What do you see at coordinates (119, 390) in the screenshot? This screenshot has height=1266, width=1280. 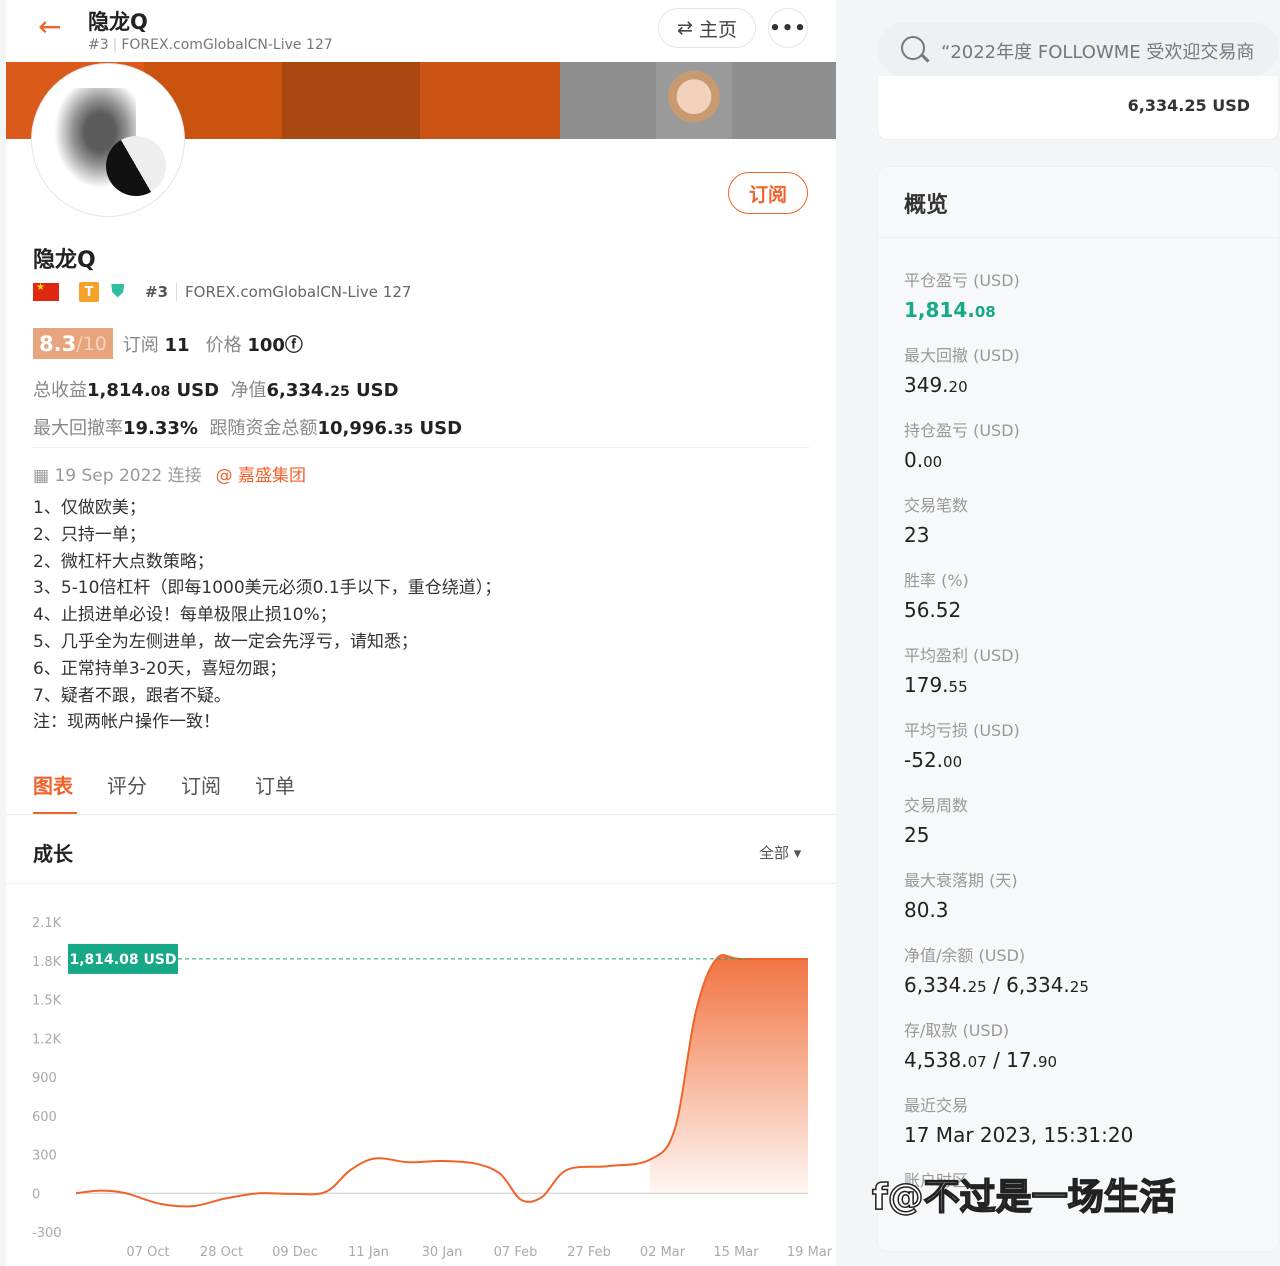 I see `total-value: 1,814.` at bounding box center [119, 390].